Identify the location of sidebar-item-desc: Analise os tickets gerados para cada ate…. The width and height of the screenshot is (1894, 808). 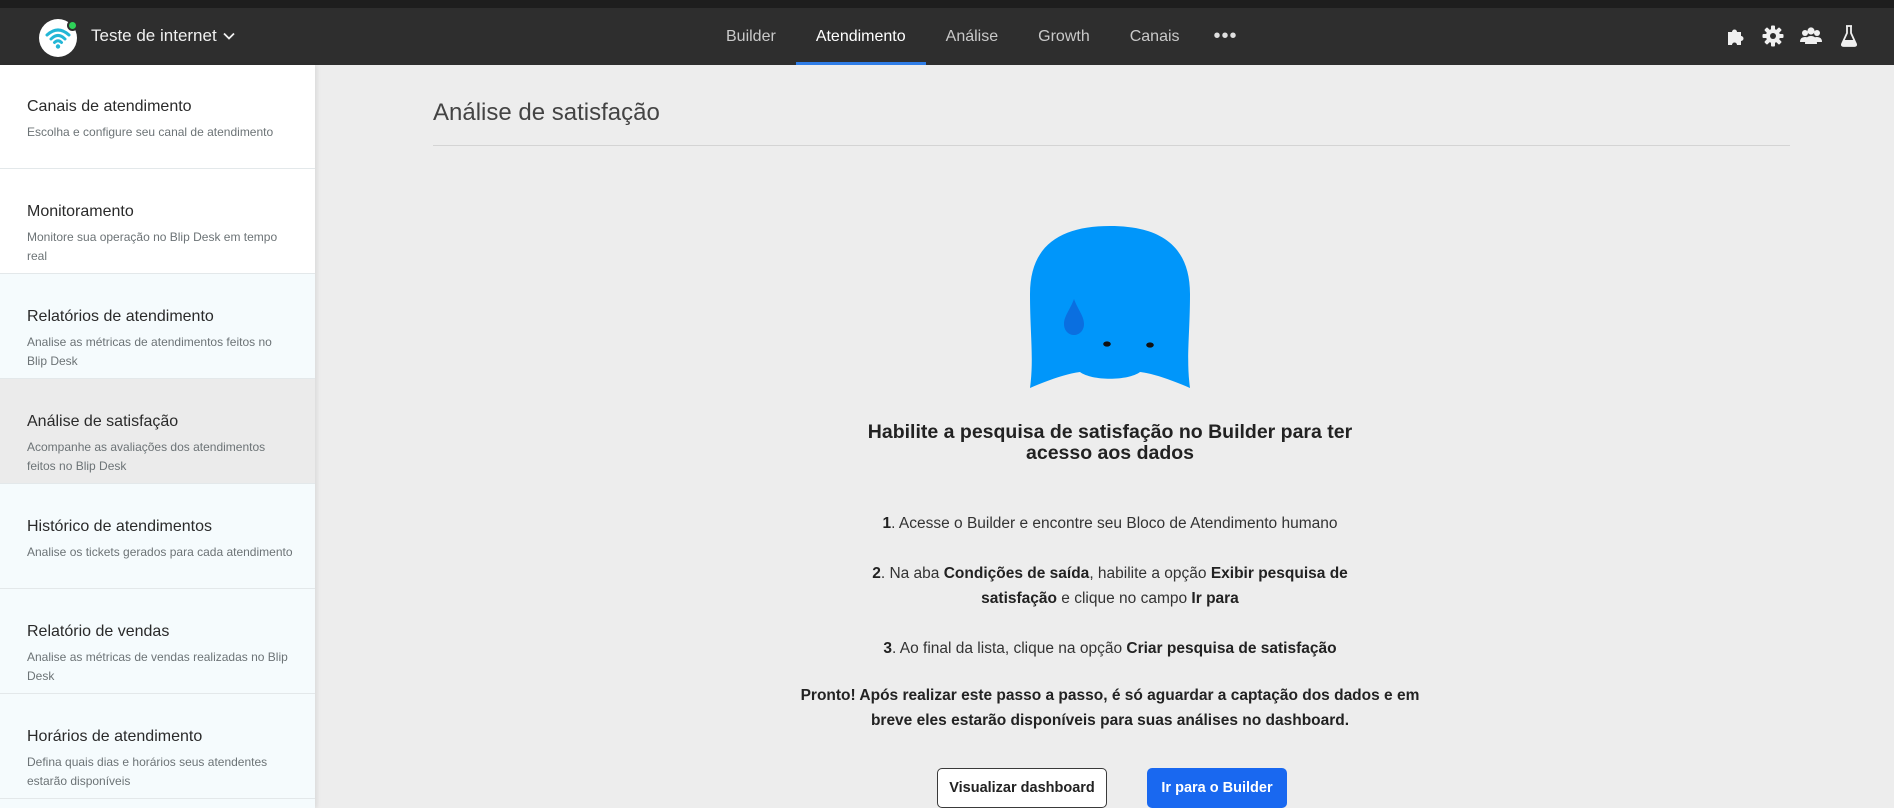
(160, 552).